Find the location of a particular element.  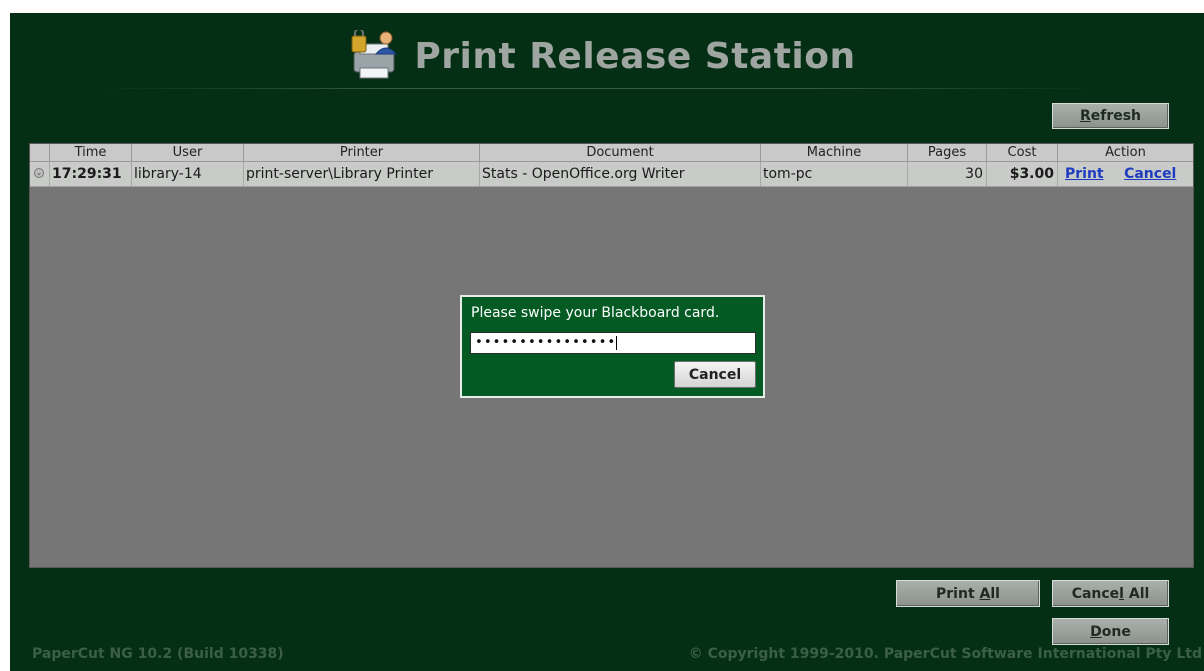

version-info: PaperCut NG 10.2 (Build 10338) is located at coordinates (158, 654).